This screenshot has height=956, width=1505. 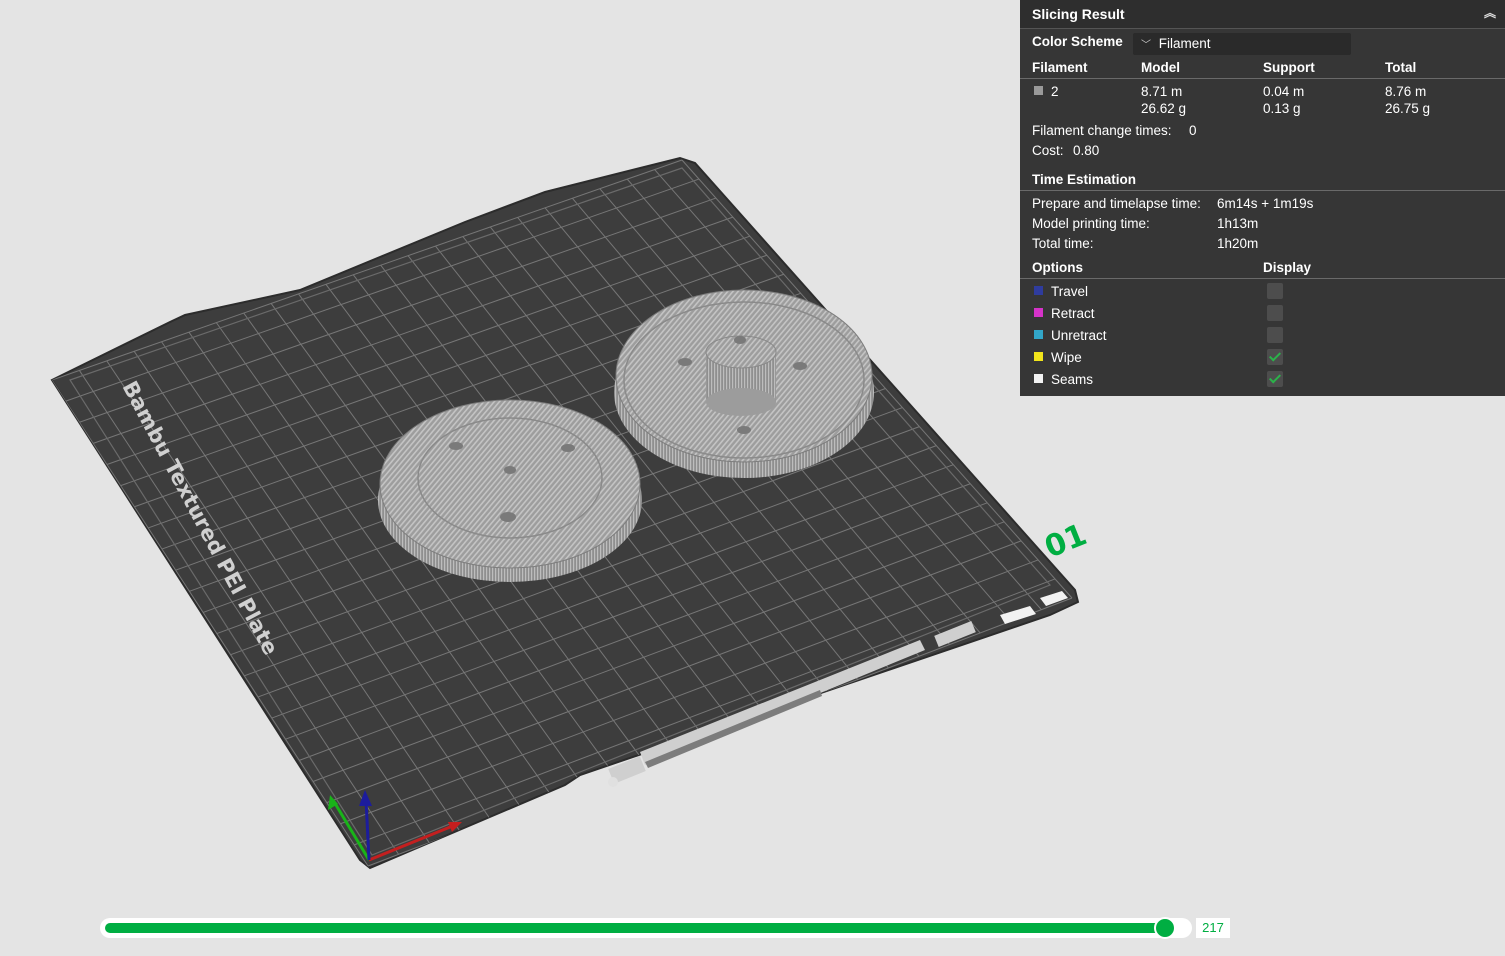 What do you see at coordinates (1490, 13) in the screenshot?
I see `collapse-icon: ︽` at bounding box center [1490, 13].